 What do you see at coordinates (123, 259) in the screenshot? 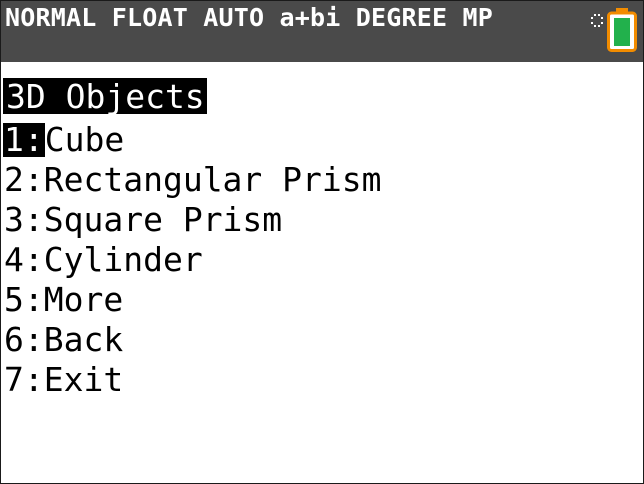
I see `menu-item-label: Cylinder` at bounding box center [123, 259].